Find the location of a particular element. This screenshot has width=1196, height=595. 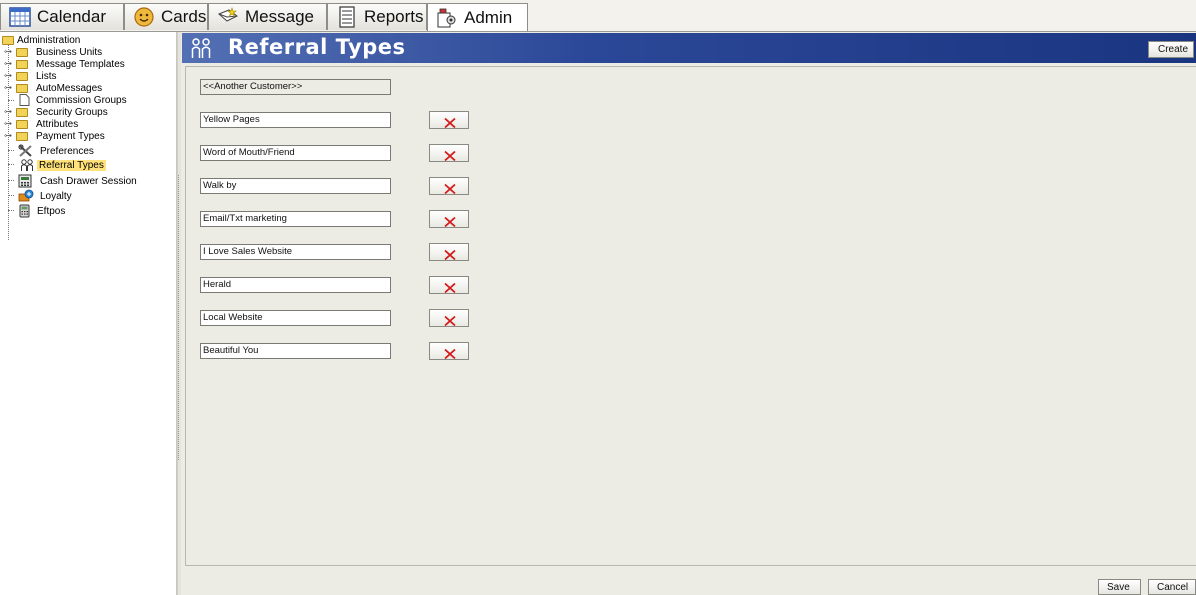

tools-icon is located at coordinates (25, 151).